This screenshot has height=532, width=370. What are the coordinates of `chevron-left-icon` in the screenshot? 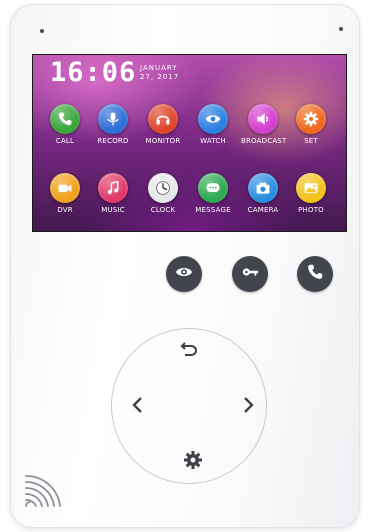 It's located at (138, 407).